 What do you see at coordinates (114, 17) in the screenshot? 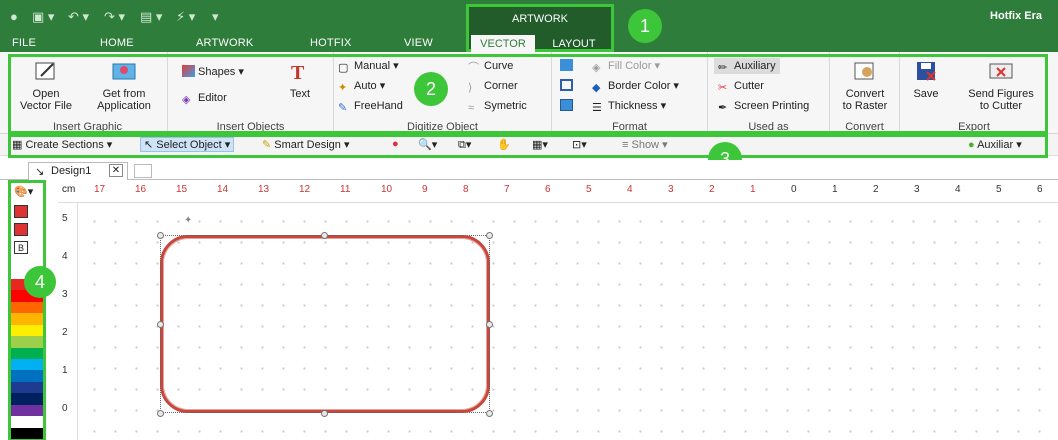
I see `redo-icon: ↷ ▾` at bounding box center [114, 17].